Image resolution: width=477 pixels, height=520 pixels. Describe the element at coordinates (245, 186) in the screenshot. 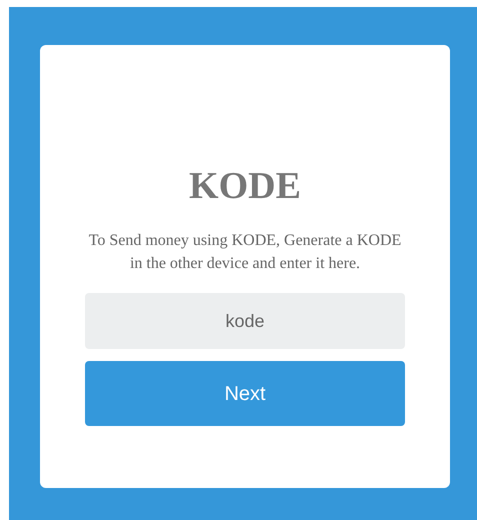

I see `title: KODE` at that location.